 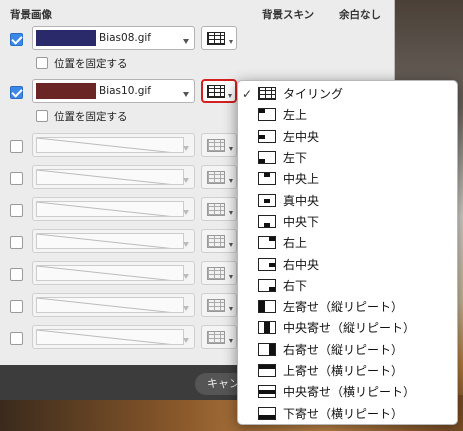 What do you see at coordinates (347, 221) in the screenshot?
I see `menu-item: 中央下` at bounding box center [347, 221].